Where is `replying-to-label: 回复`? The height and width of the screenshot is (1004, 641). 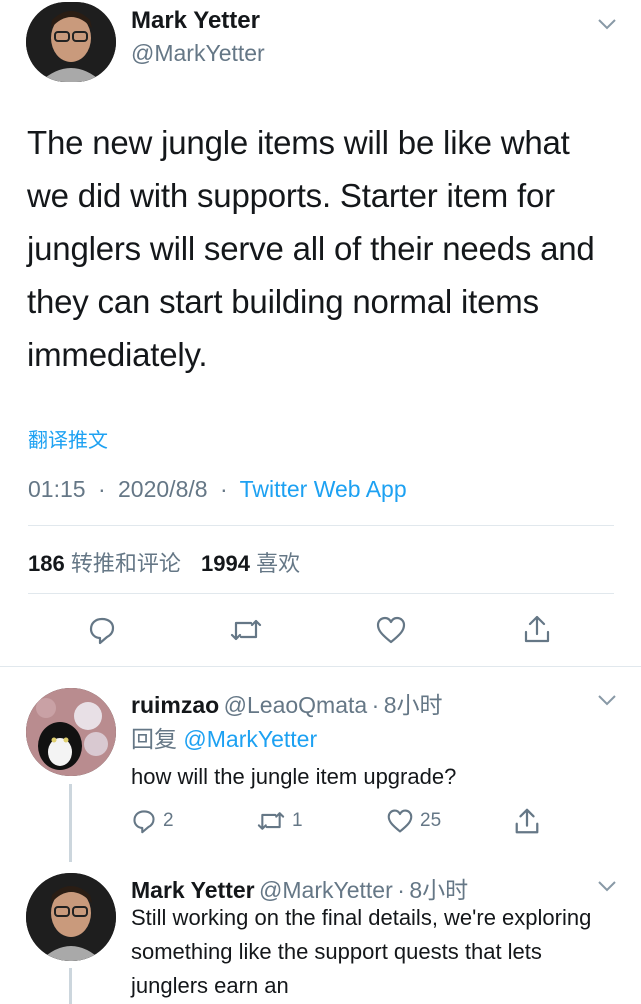
replying-to-label: 回复 is located at coordinates (154, 739).